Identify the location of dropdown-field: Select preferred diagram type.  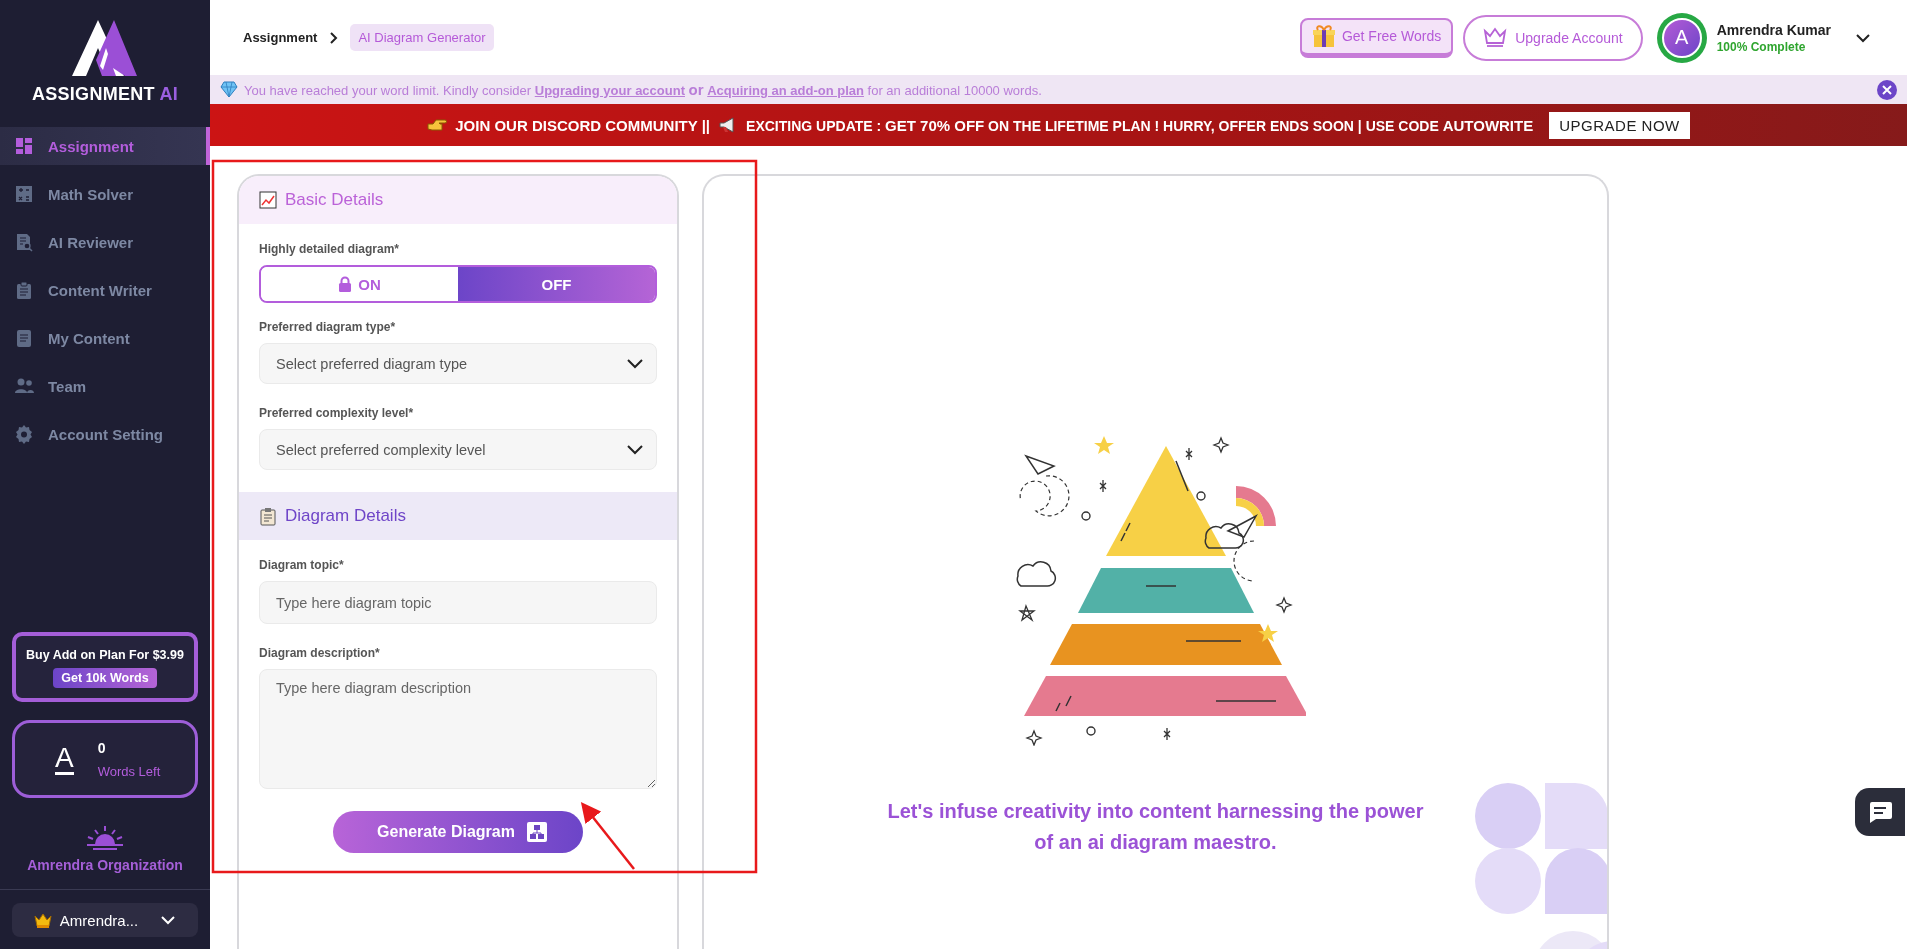
(458, 363).